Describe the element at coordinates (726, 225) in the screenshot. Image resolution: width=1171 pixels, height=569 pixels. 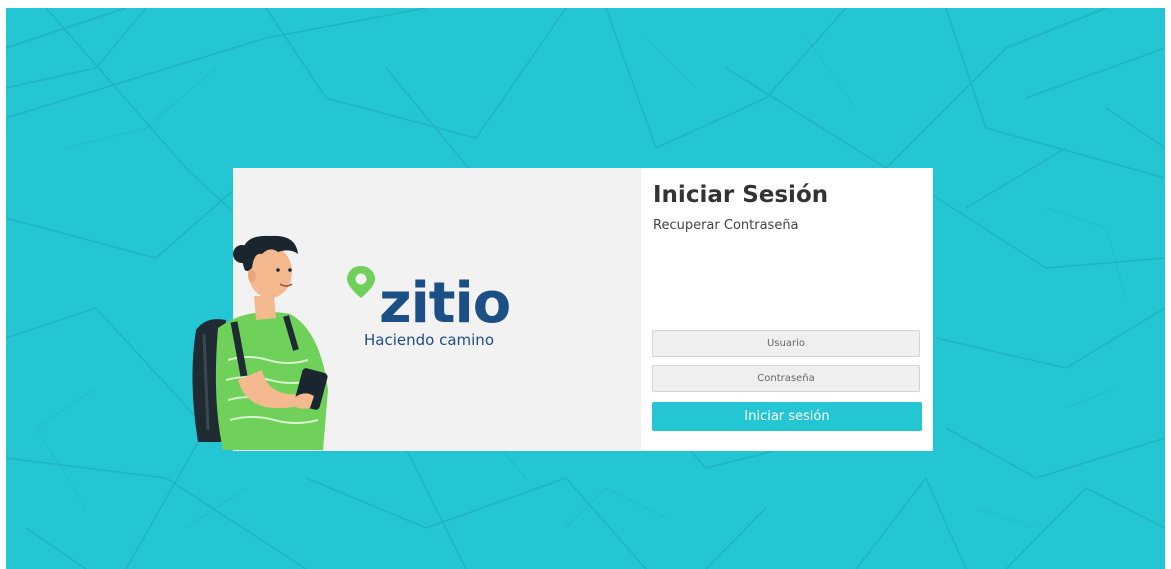
I see `recover-password-link: Recuperar Contraseña` at that location.